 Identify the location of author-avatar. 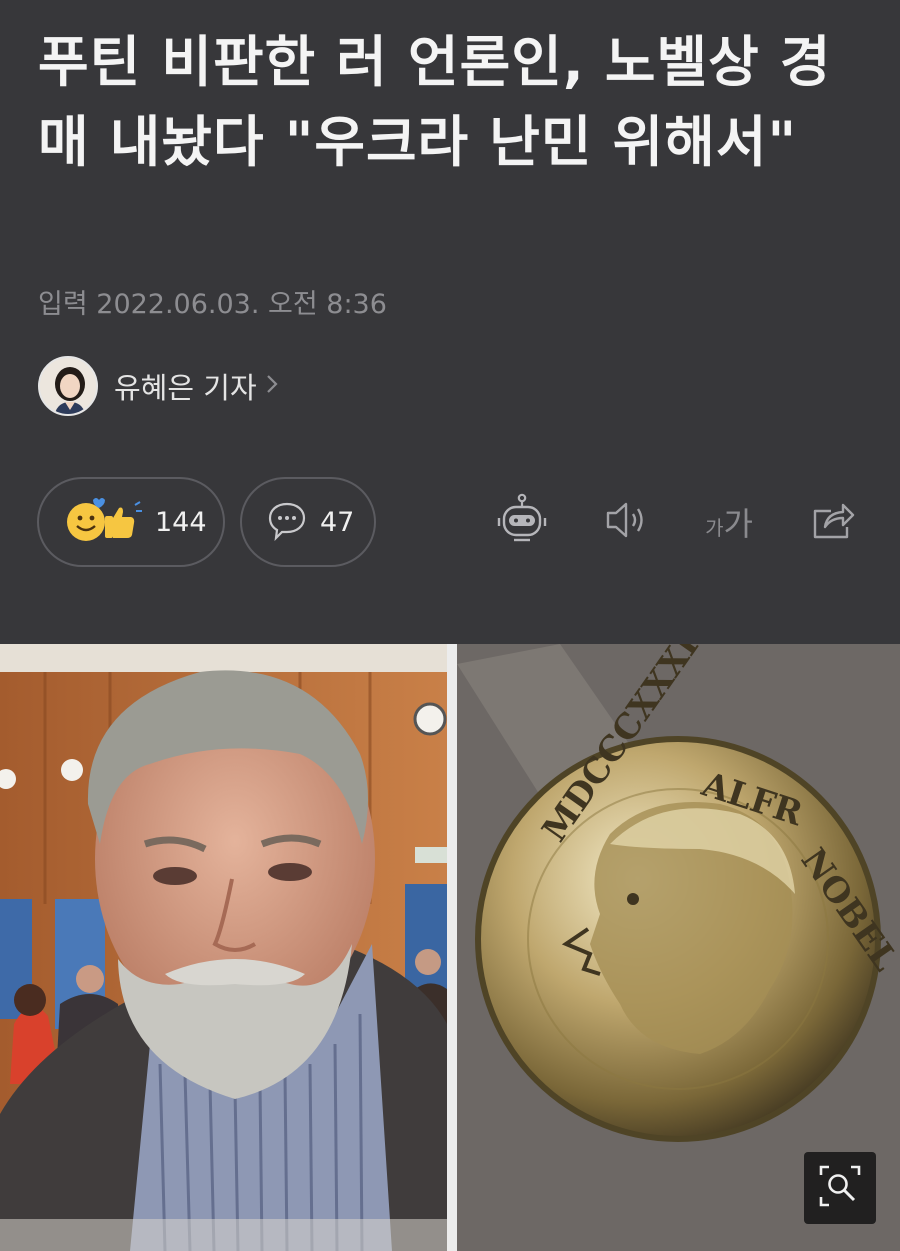
(68, 386).